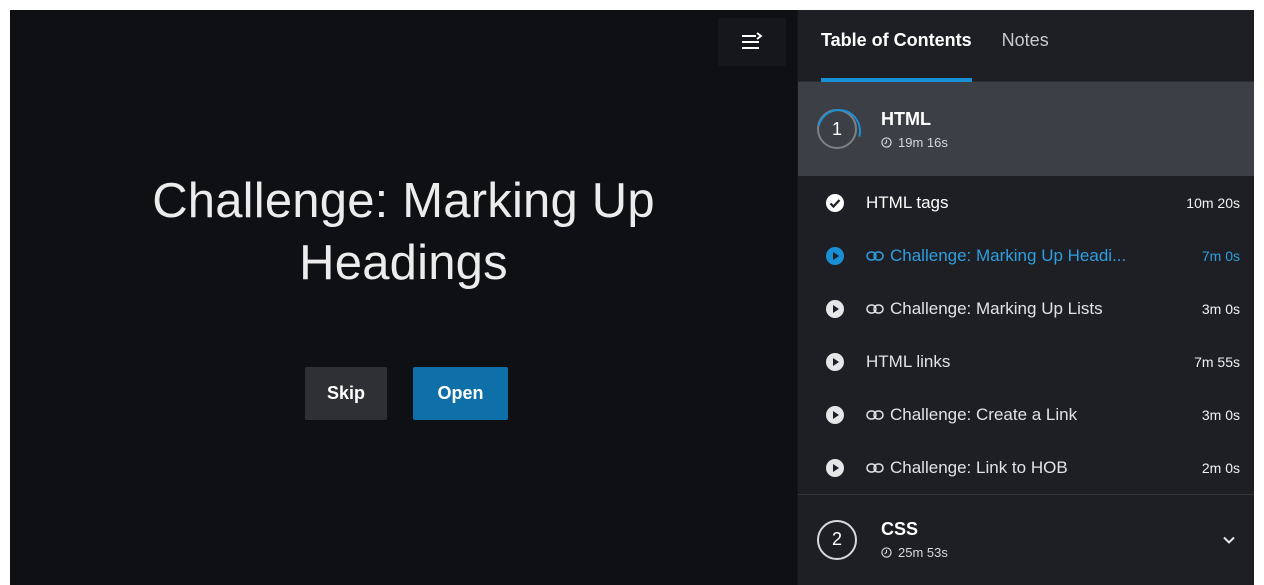  I want to click on sidebar-toggle-icon, so click(752, 40).